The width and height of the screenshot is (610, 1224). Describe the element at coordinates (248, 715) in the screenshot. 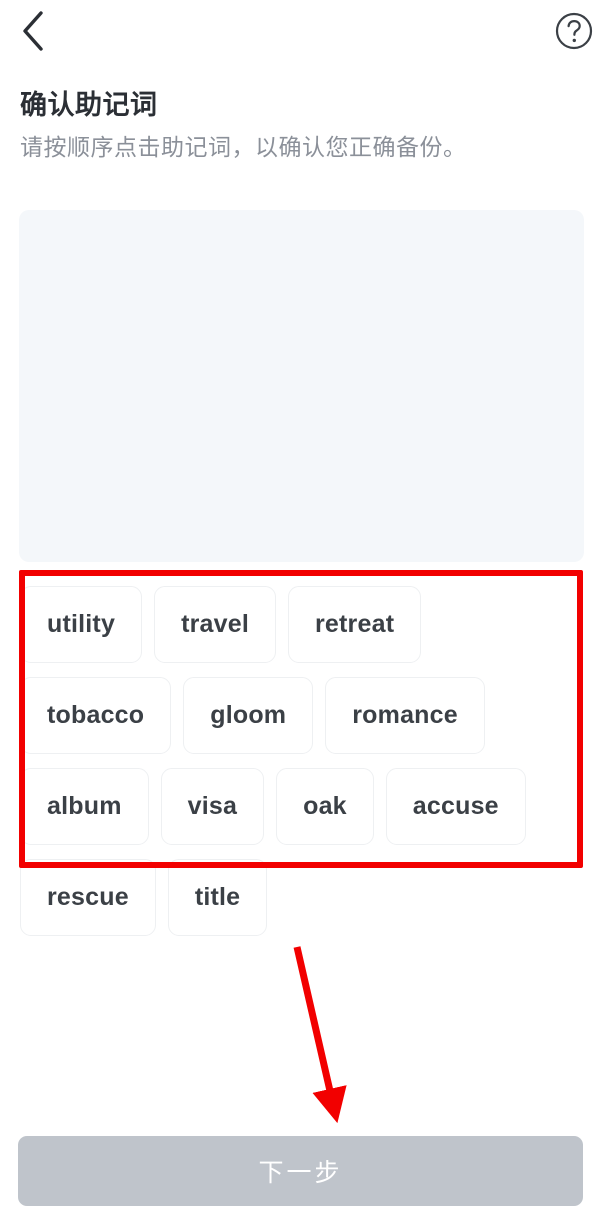

I see `word-chip: gloom` at that location.